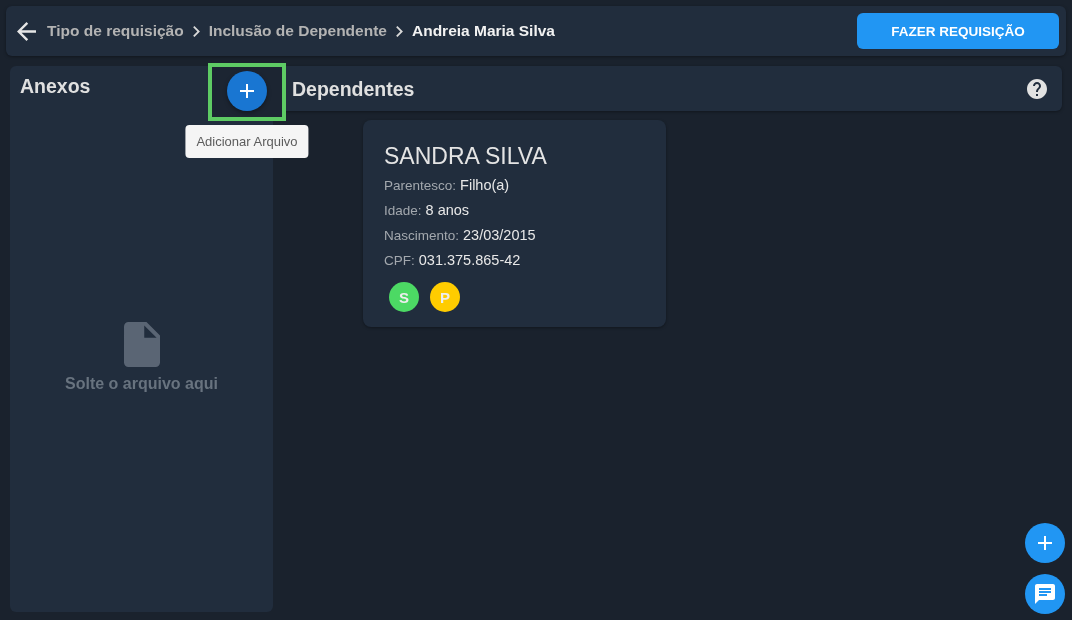  Describe the element at coordinates (141, 344) in the screenshot. I see `file-icon` at that location.